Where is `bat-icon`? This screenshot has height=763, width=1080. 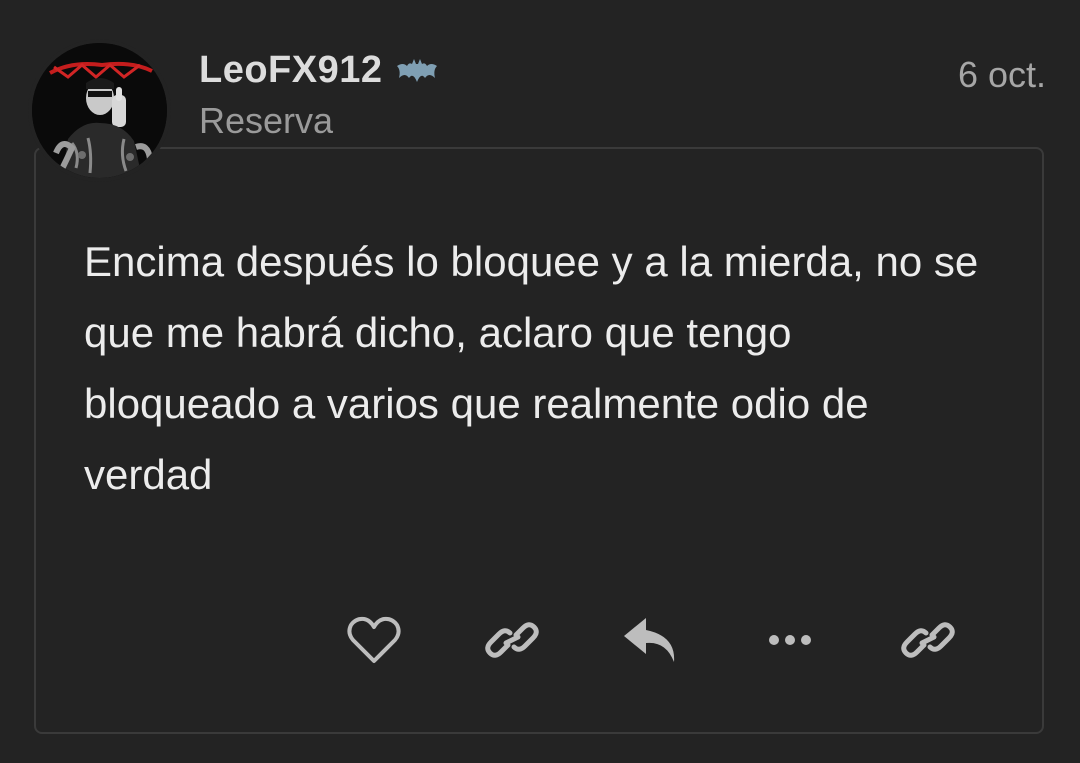 bat-icon is located at coordinates (417, 70).